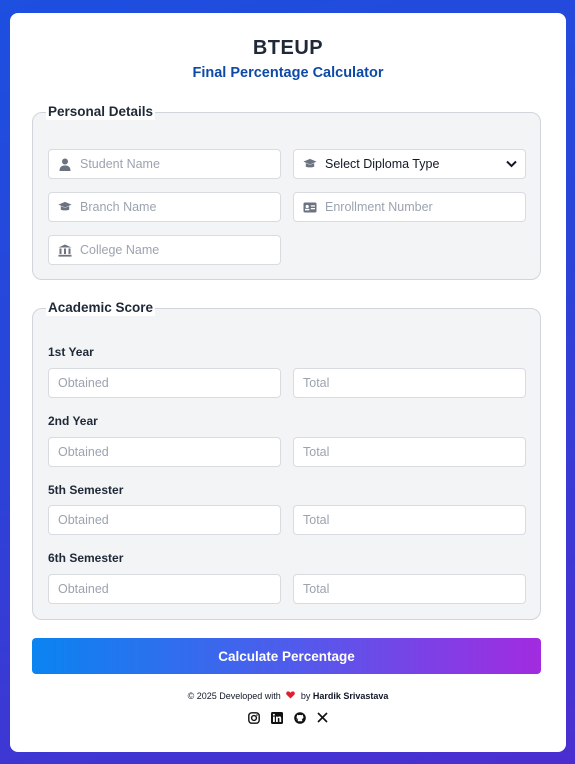  Describe the element at coordinates (73, 421) in the screenshot. I see `year-label: 2nd Year` at that location.